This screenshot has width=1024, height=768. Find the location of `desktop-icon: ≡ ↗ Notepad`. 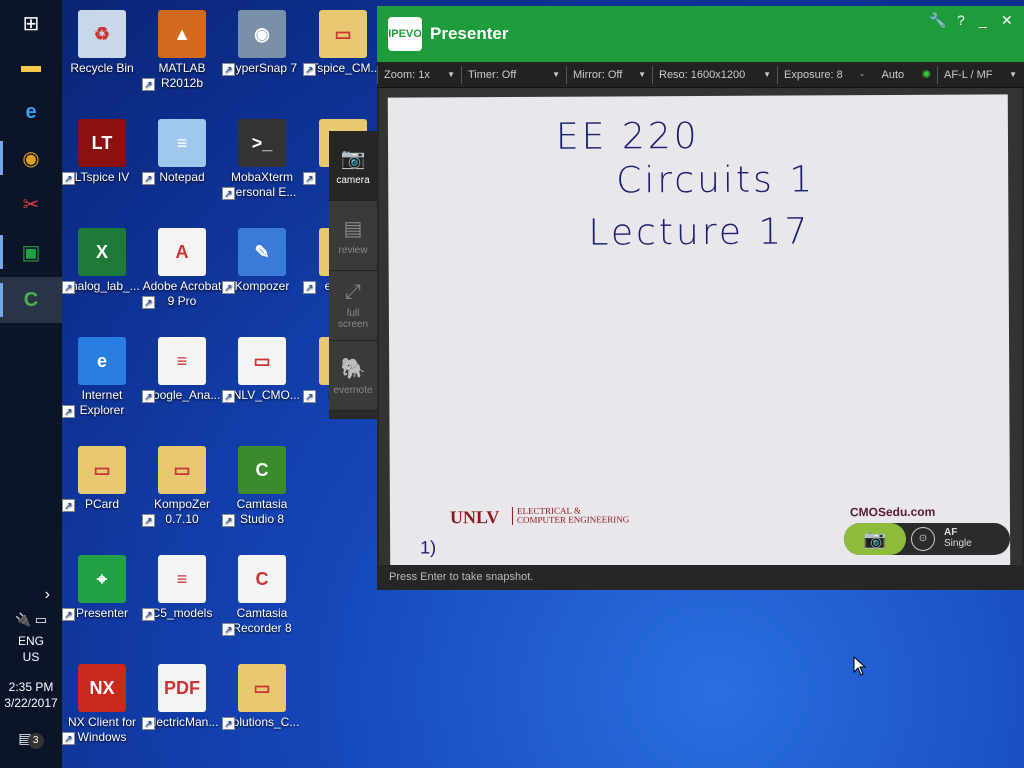

desktop-icon: ≡ ↗ Notepad is located at coordinates (182, 152).